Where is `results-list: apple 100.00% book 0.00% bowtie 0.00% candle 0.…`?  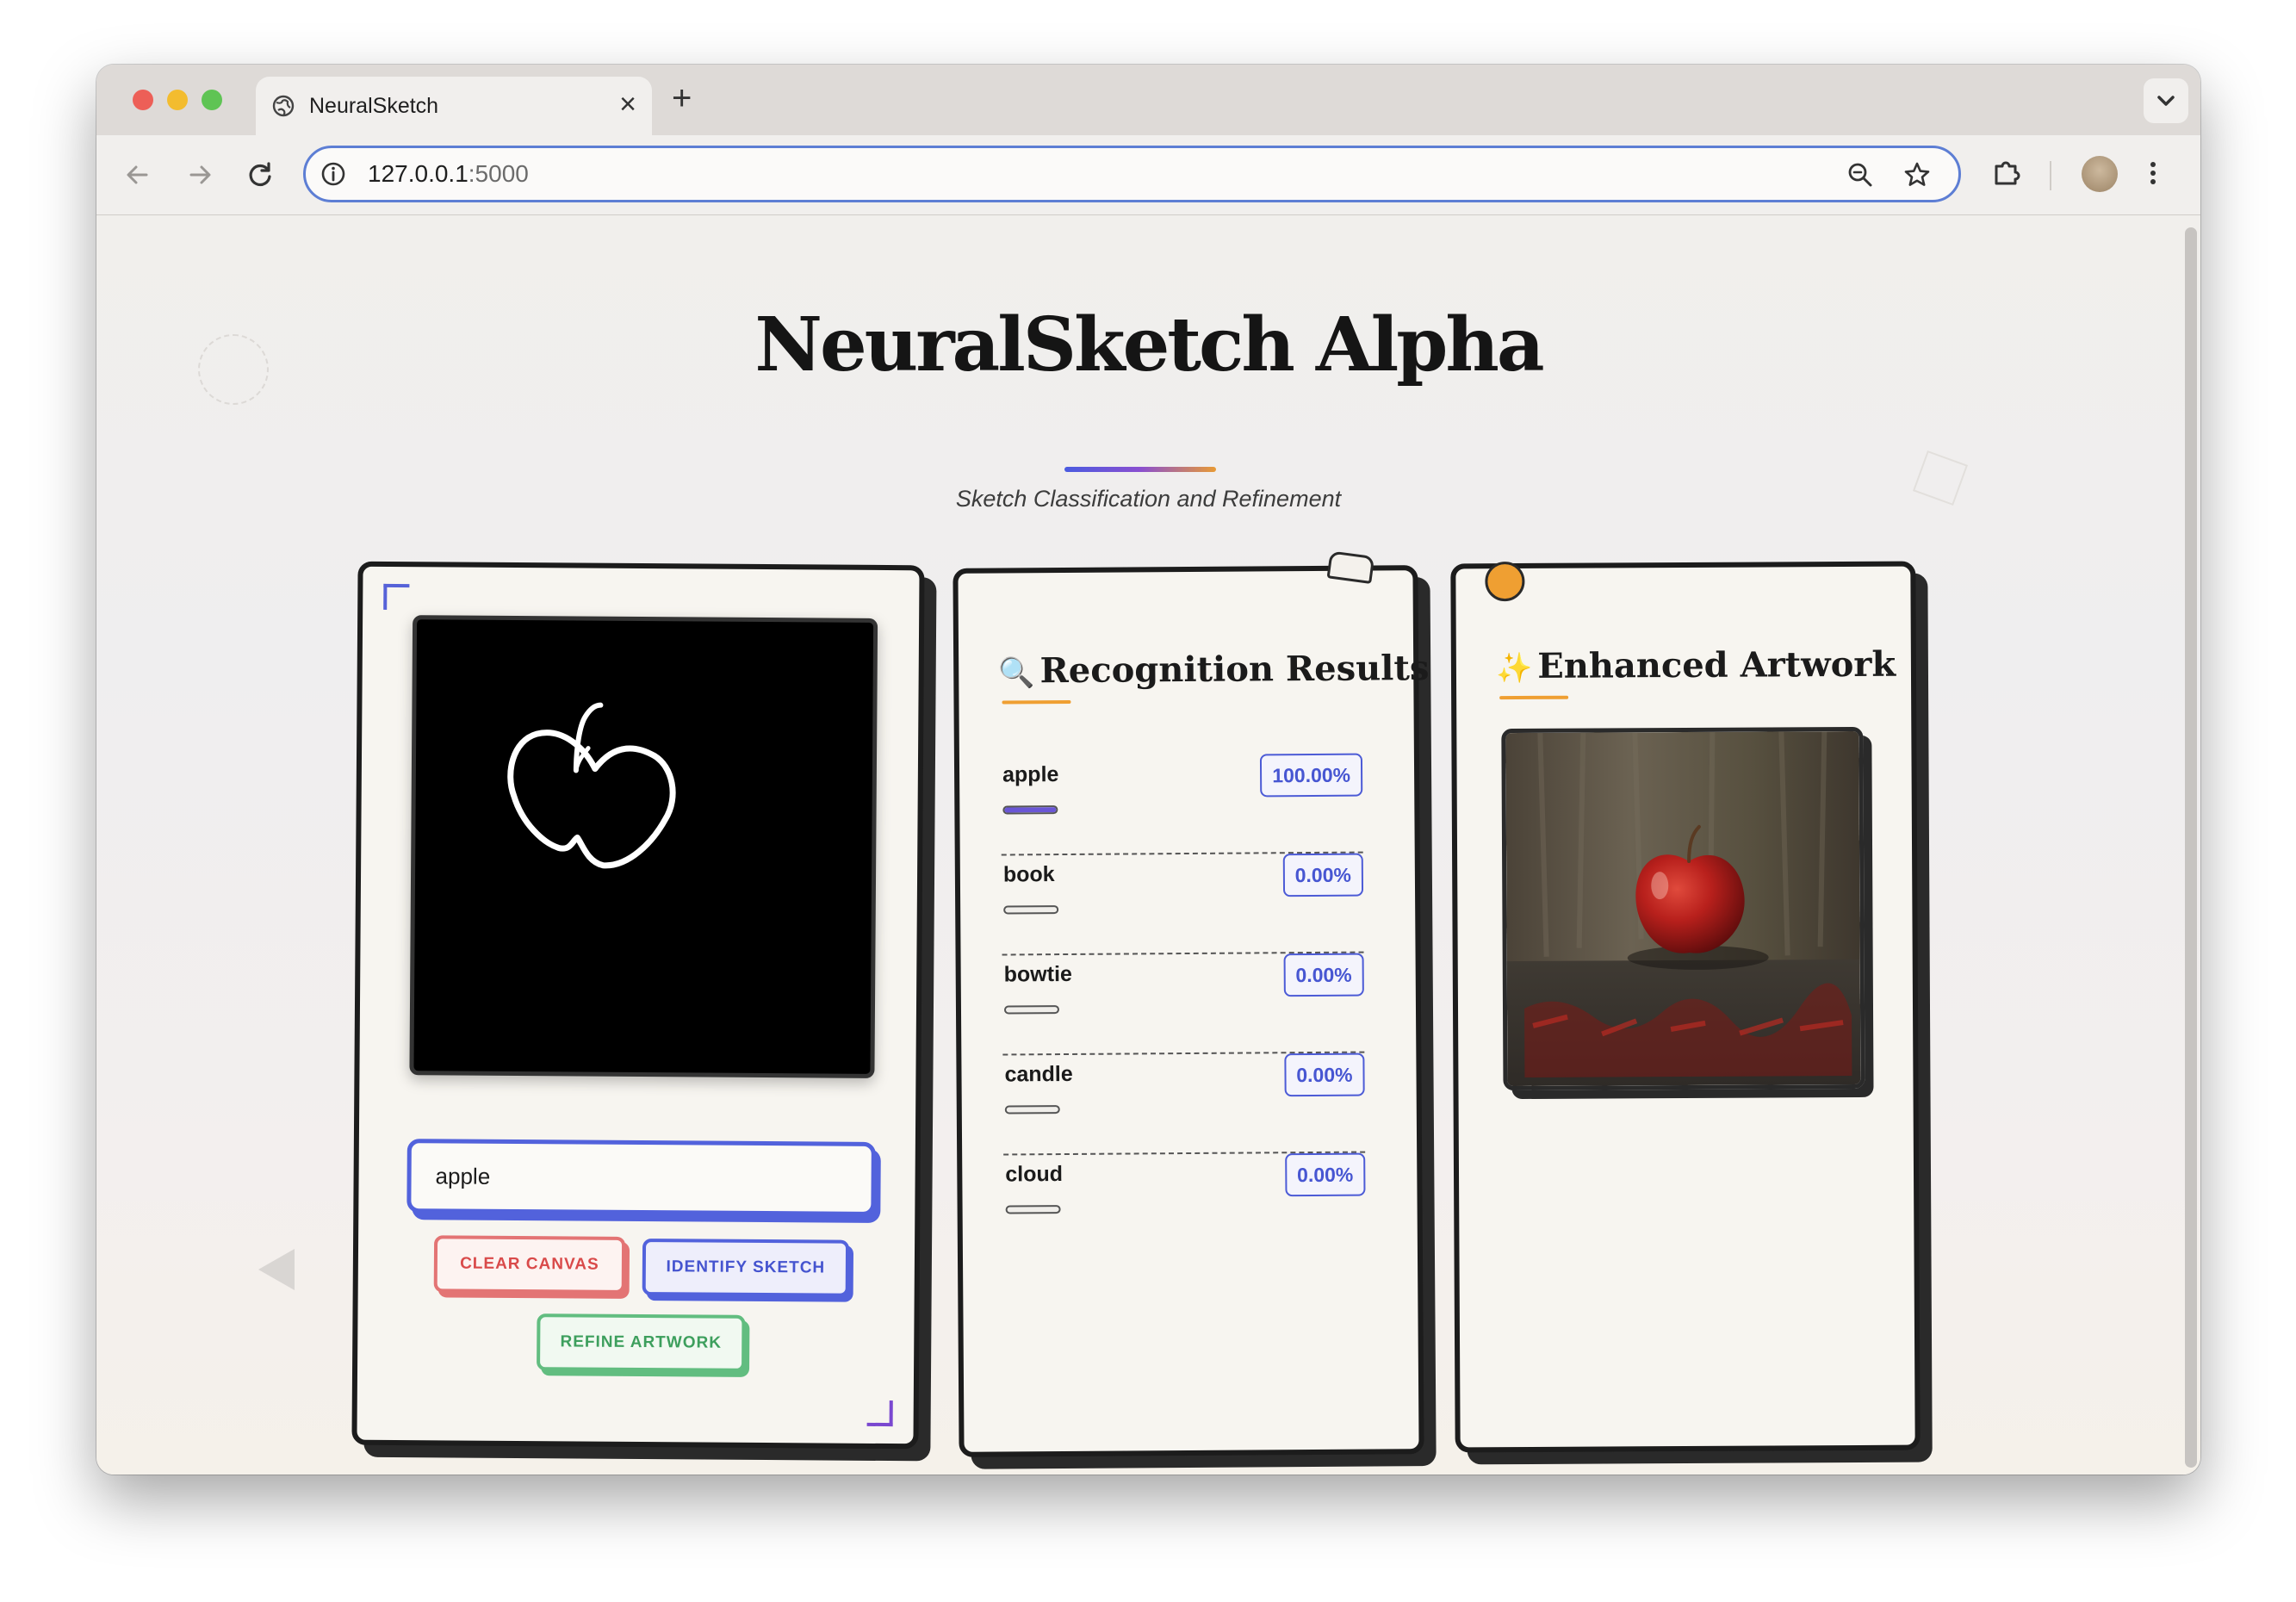 results-list: apple 100.00% book 0.00% bowtie 0.00% candle 0.… is located at coordinates (1183, 1003).